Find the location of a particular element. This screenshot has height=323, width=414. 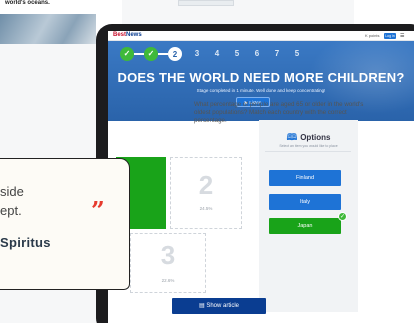

quote-line-1: side is located at coordinates (12, 191).